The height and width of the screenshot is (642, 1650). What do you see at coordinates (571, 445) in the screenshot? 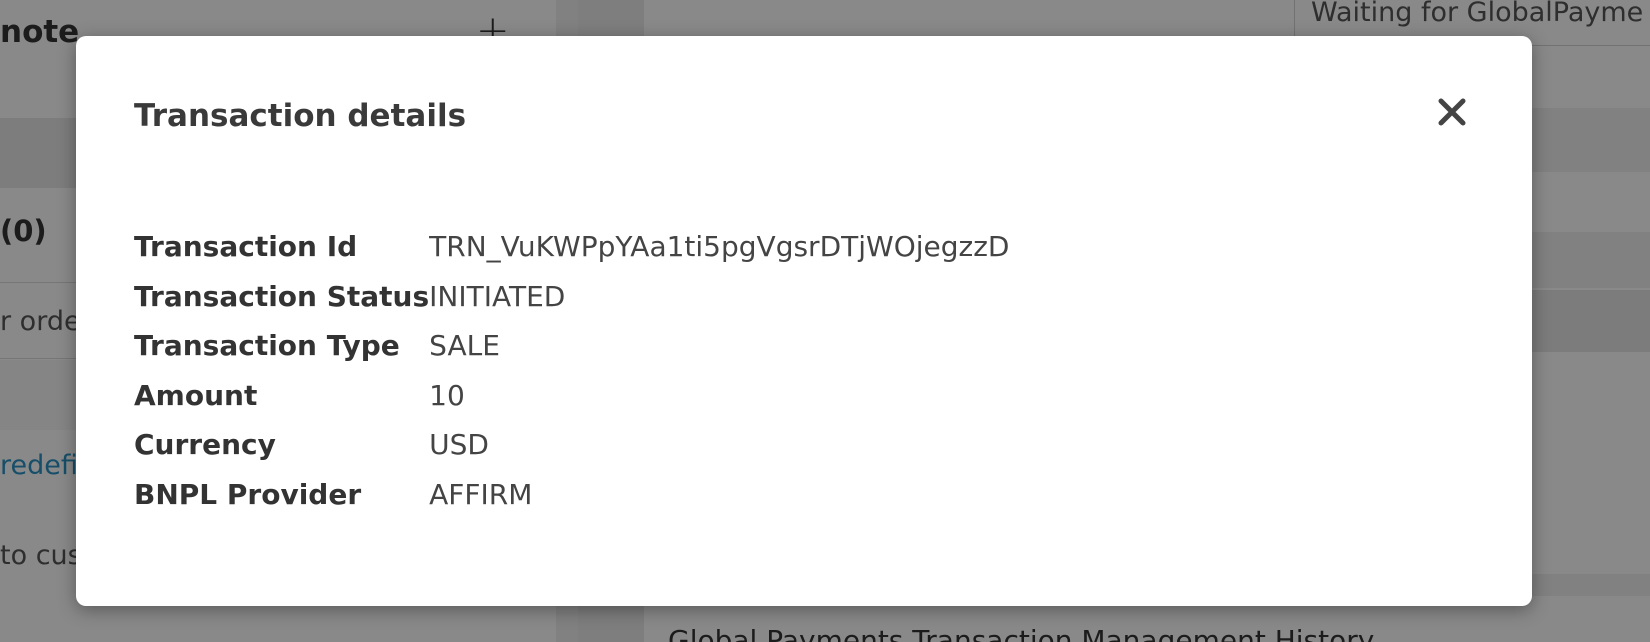
I see `detail-row-currency: Currency USD` at bounding box center [571, 445].